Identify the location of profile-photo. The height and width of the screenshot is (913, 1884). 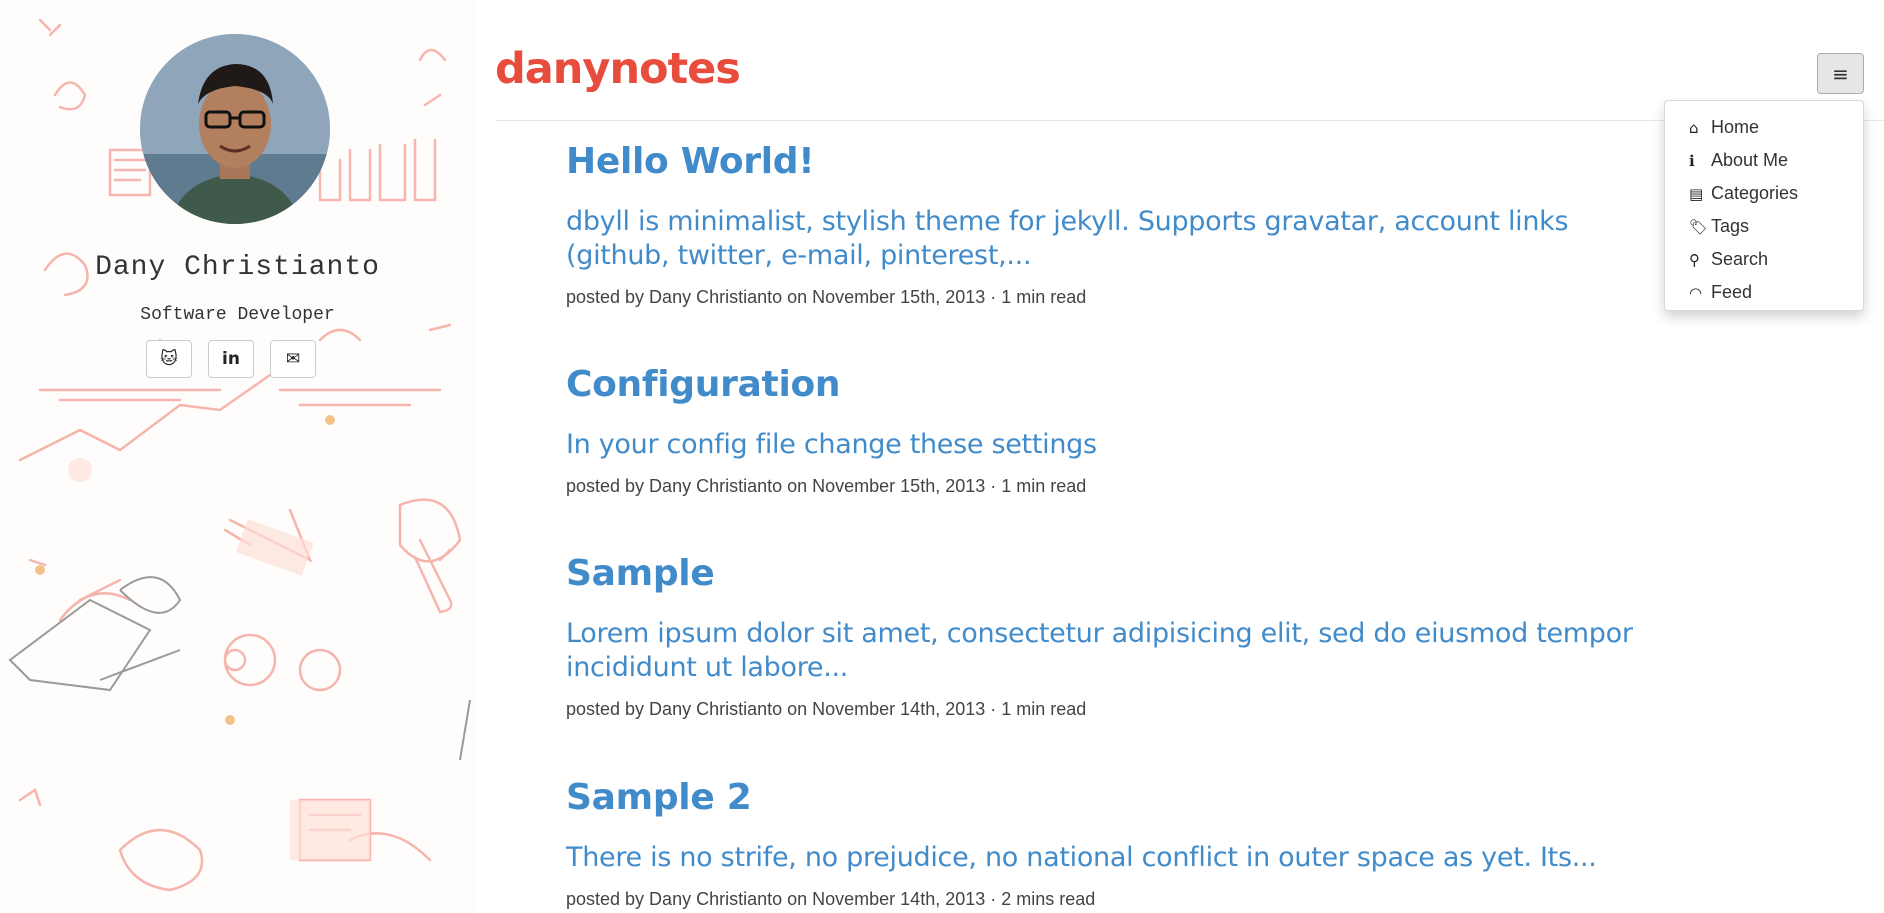
(235, 129).